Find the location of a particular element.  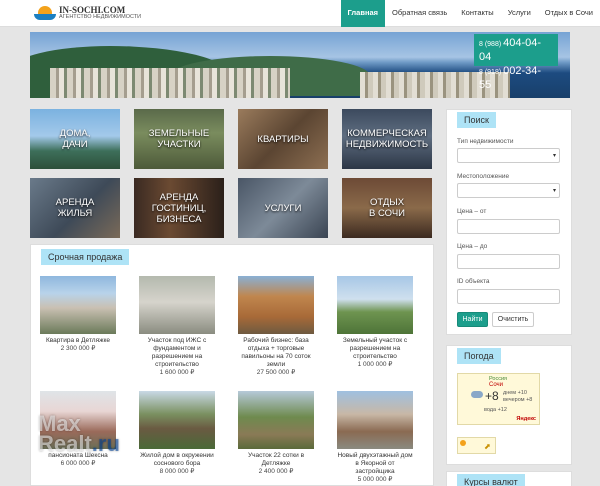

category-commercial: КОММЕРЧЕСКАЯ НЕДВИЖИМОСТЬ is located at coordinates (387, 139).